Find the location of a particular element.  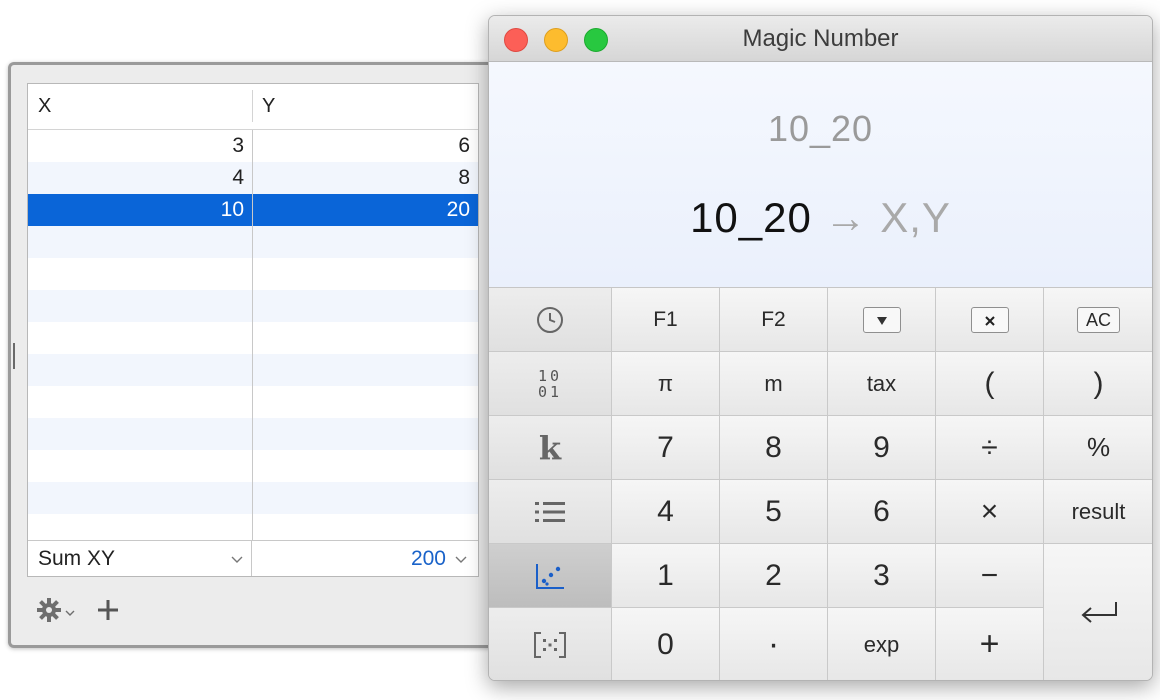

expression-input: 10_20 is located at coordinates (820, 128).